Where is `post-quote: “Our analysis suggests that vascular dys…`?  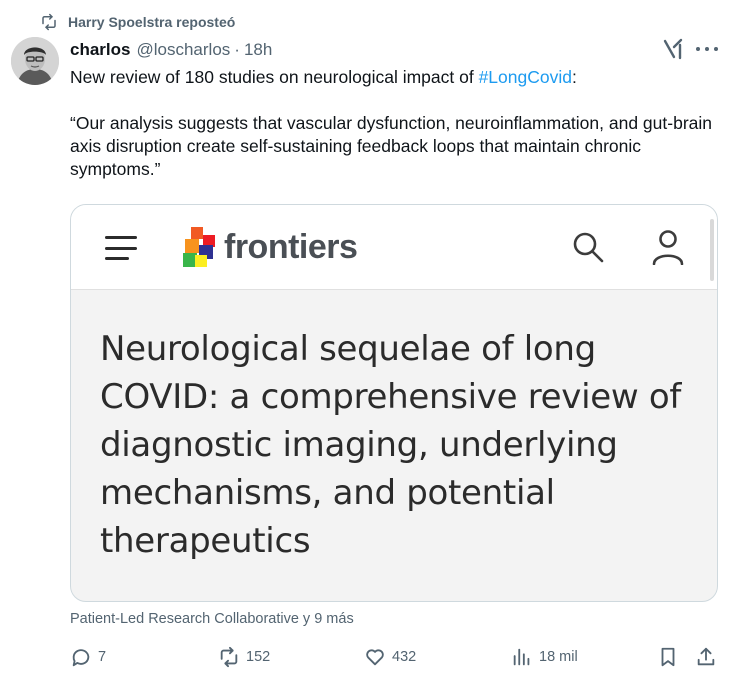
post-quote: “Our analysis suggests that vascular dys… is located at coordinates (391, 146).